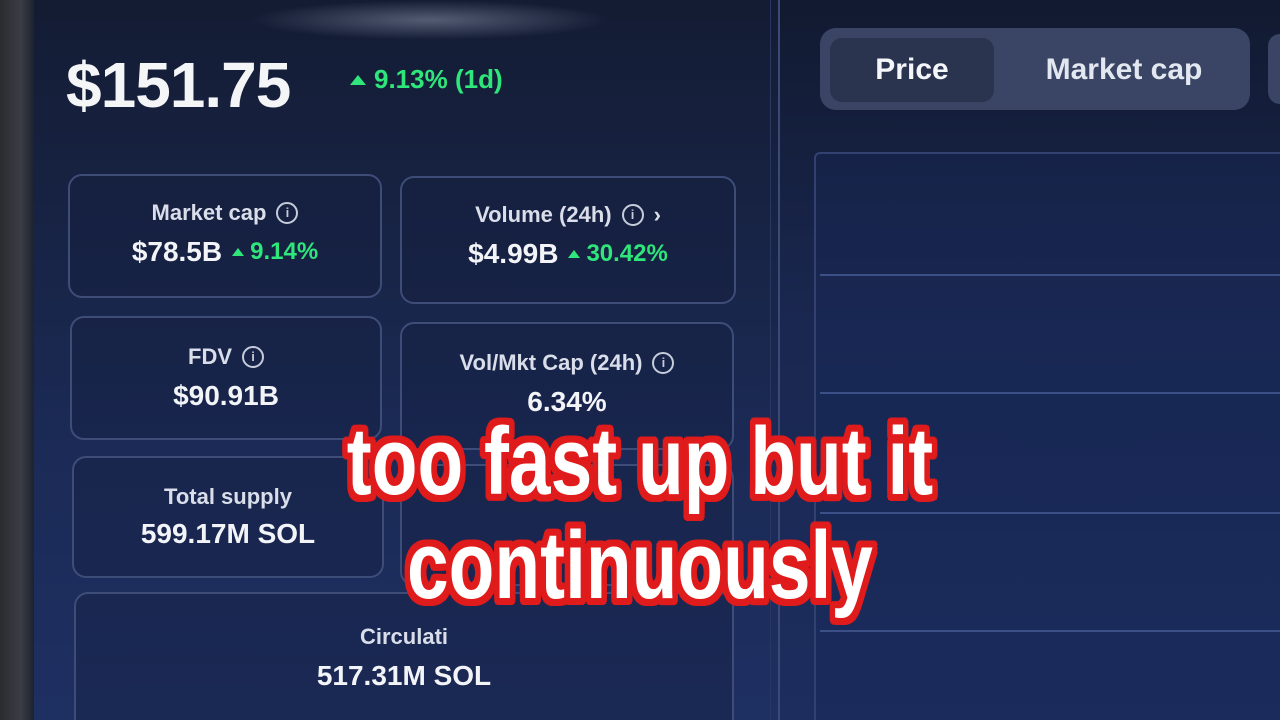  I want to click on vol-mkt-cap-label: Vol/Mkt Cap (24h), so click(551, 362).